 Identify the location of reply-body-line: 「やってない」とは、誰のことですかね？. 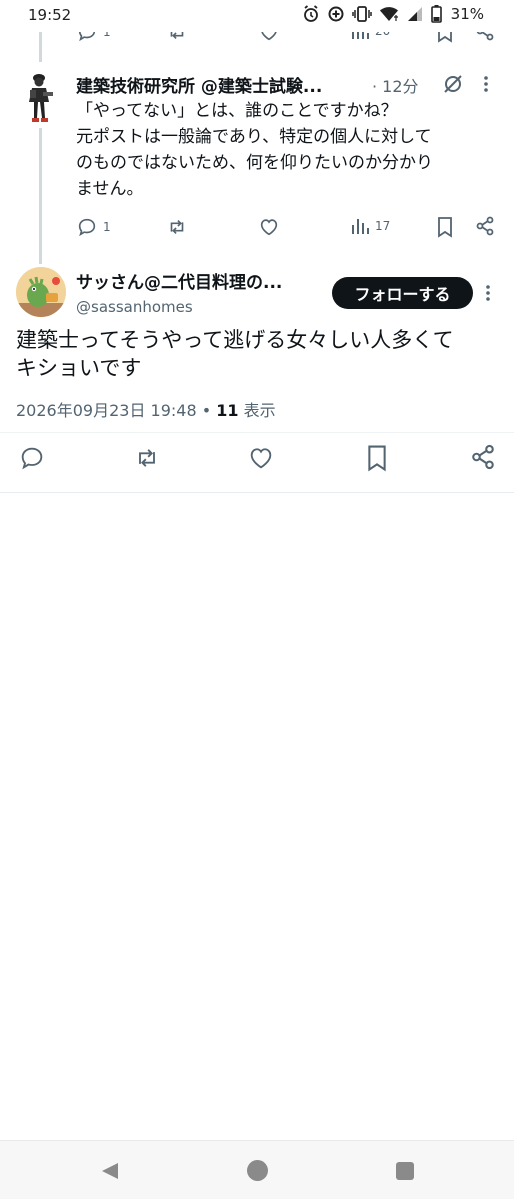
(237, 111).